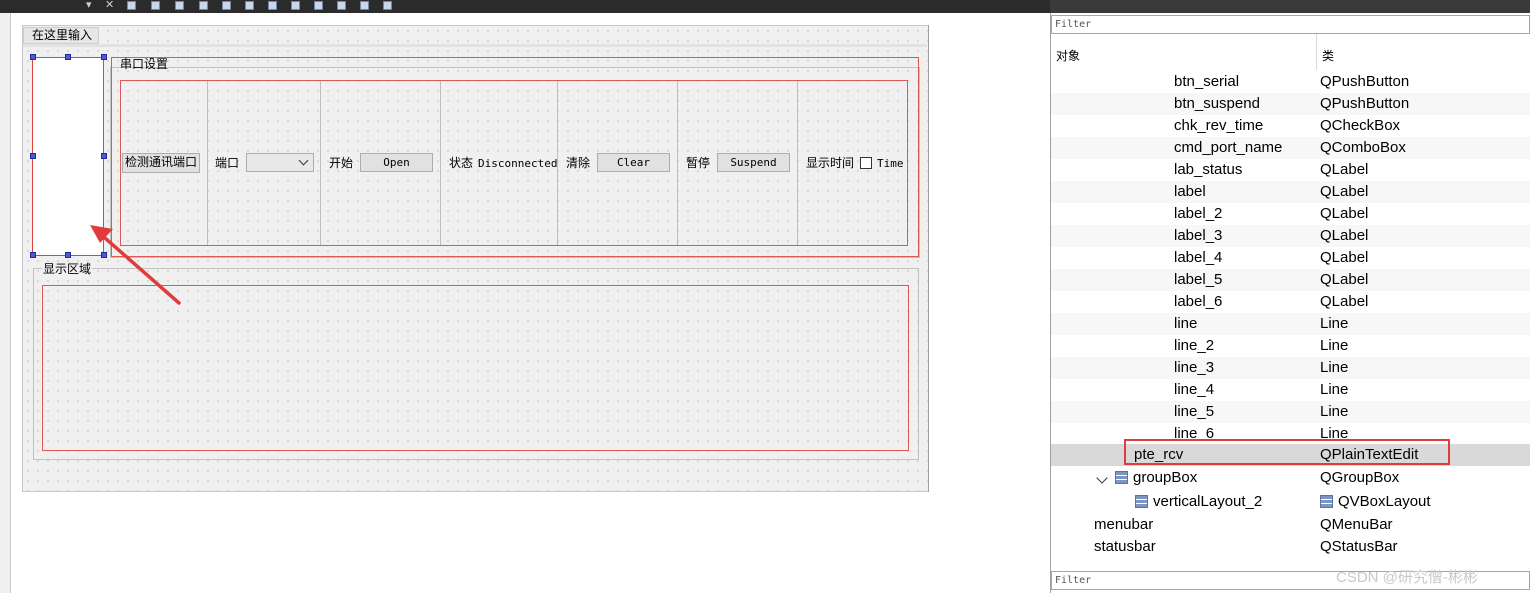  Describe the element at coordinates (1198, 235) in the screenshot. I see `tree-row-name: label_3` at that location.